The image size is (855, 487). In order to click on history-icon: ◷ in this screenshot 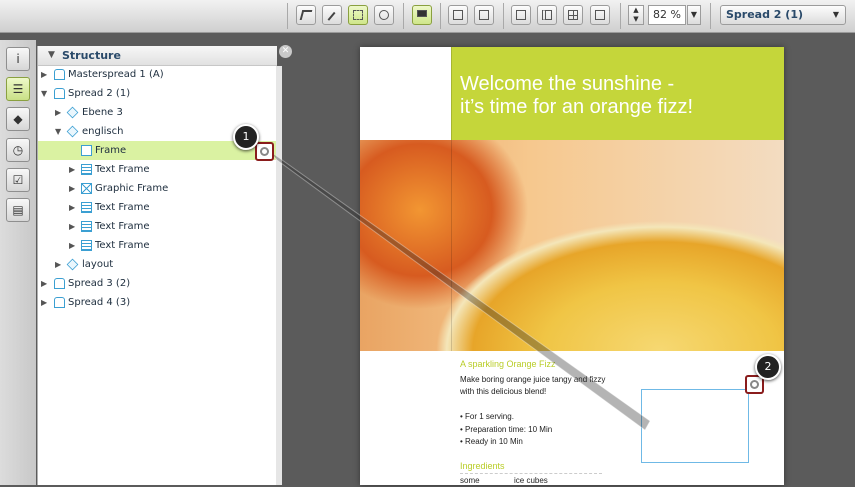, I will do `click(18, 150)`.